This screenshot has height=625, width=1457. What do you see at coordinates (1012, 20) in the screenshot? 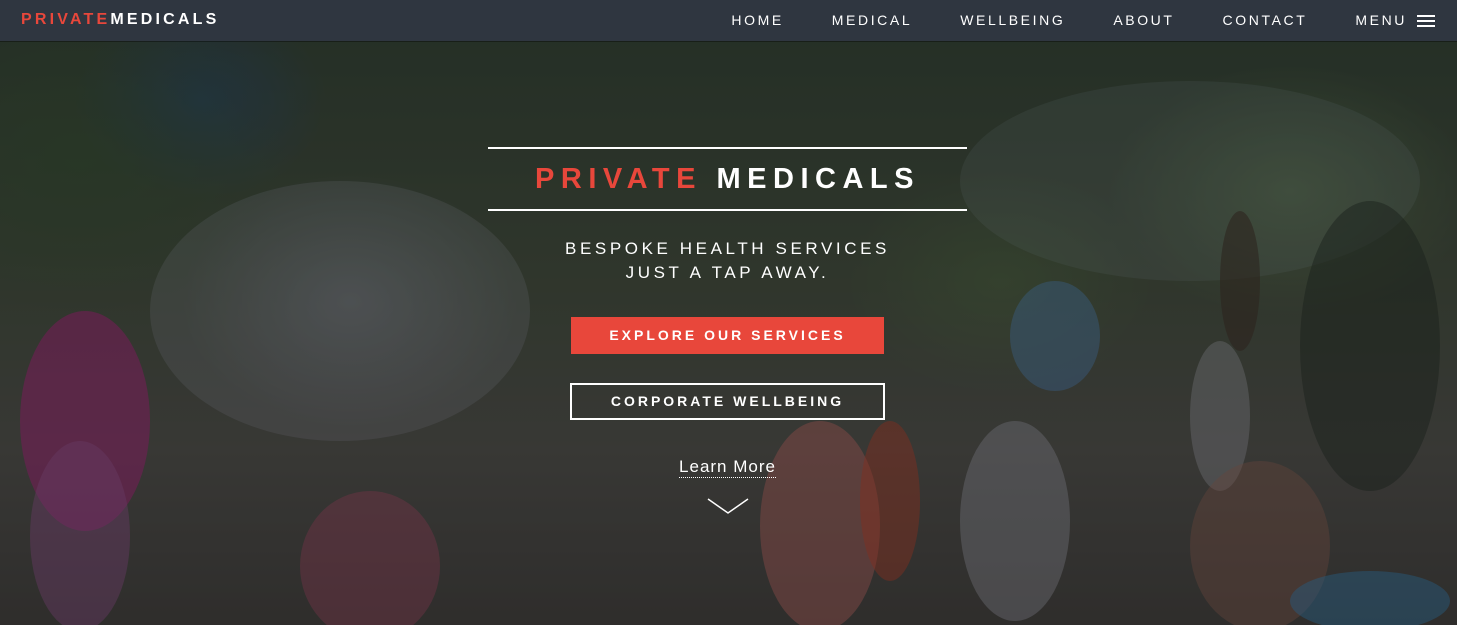
I see `nav-item-wellbeing: WELLBEING` at bounding box center [1012, 20].